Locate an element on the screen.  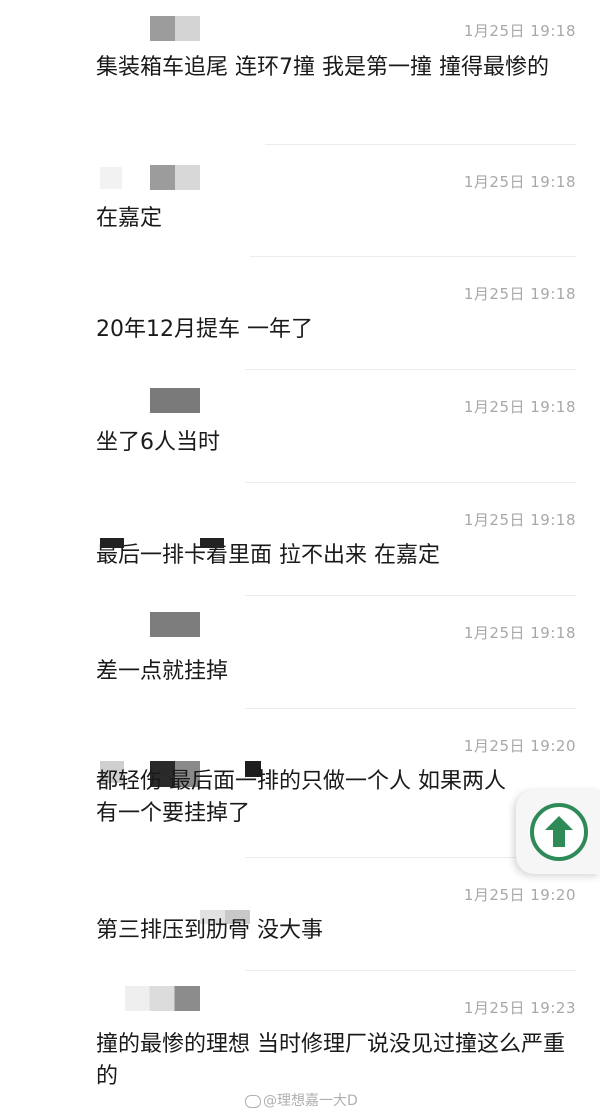
watermark-text: @理想嘉一大D is located at coordinates (310, 1101).